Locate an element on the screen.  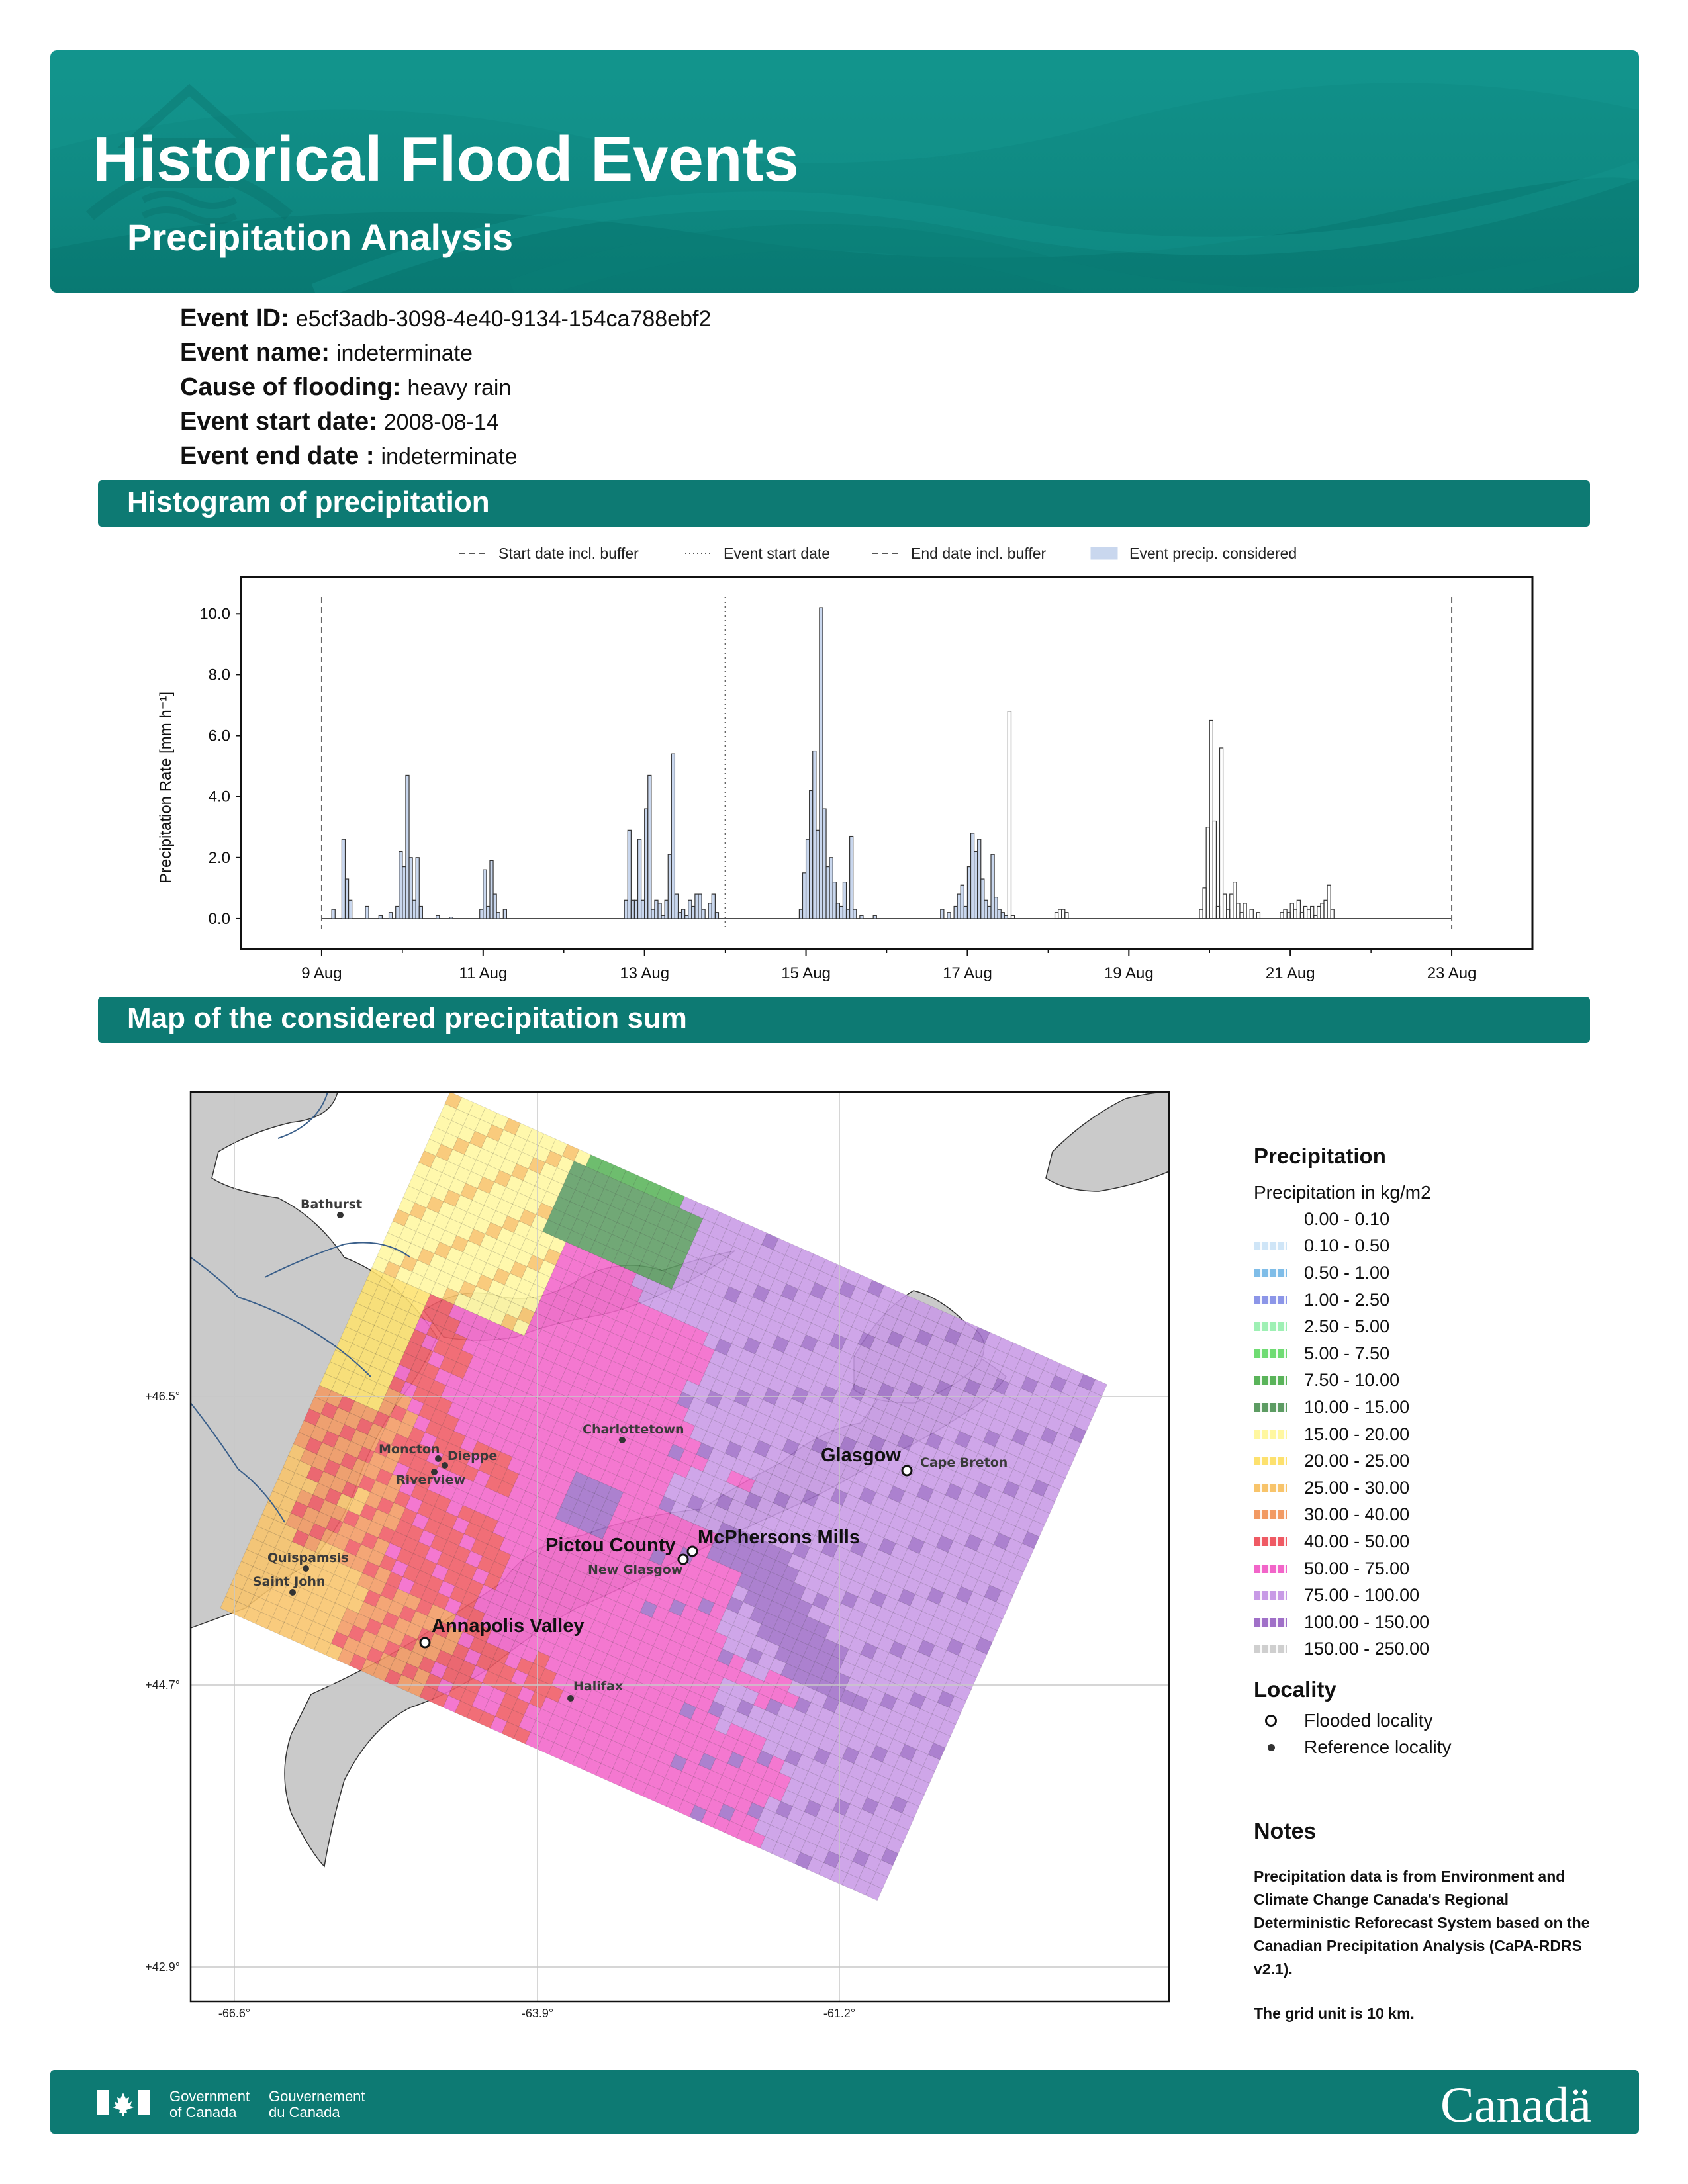
legend-subtitle: Precipitation in kg/m2 is located at coordinates (1342, 1192).